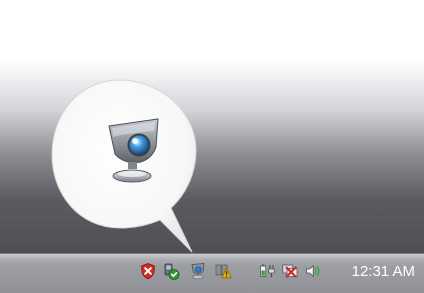 This screenshot has width=424, height=293. What do you see at coordinates (383, 272) in the screenshot?
I see `system-clock: 12:31 AM` at bounding box center [383, 272].